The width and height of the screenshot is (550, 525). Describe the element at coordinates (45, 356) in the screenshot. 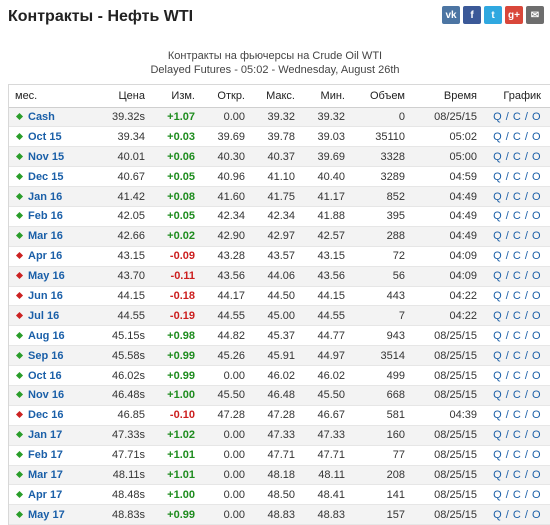

I see `contract-month-link: Sep 16` at that location.